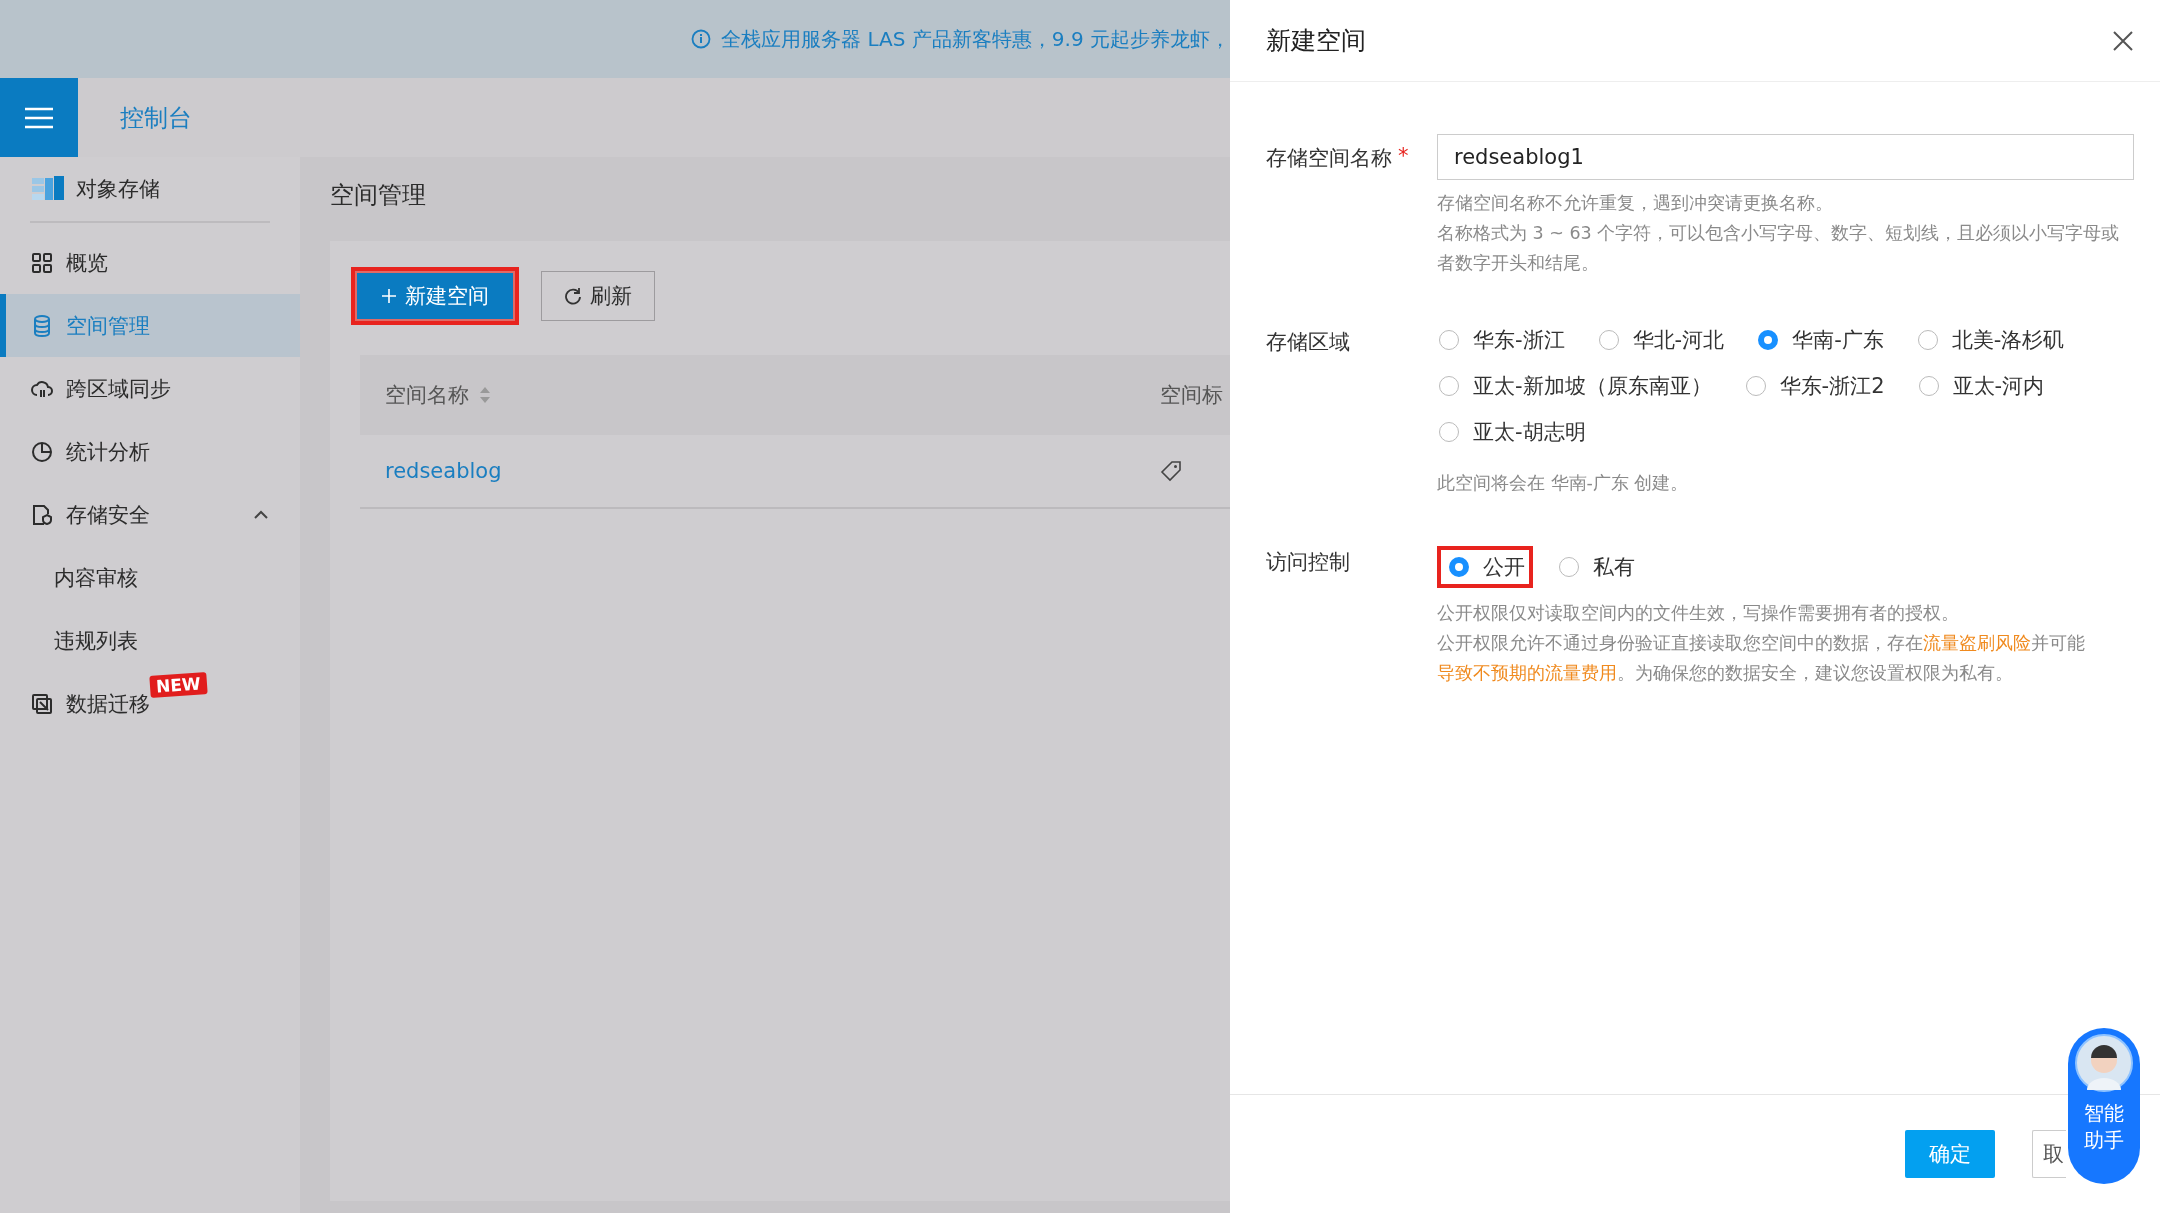 The height and width of the screenshot is (1213, 2160). I want to click on radio-option: 亚太-新加坡（原东南亚）, so click(1575, 386).